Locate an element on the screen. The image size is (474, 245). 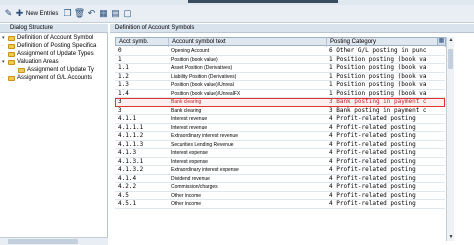
table-row: 4.5Other income4 Profit-related posting▾ is located at coordinates (281, 196).